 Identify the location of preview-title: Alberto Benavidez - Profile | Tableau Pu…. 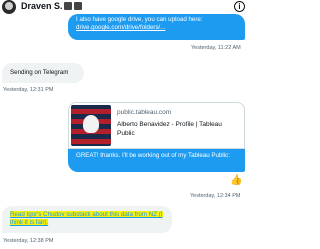
(169, 129).